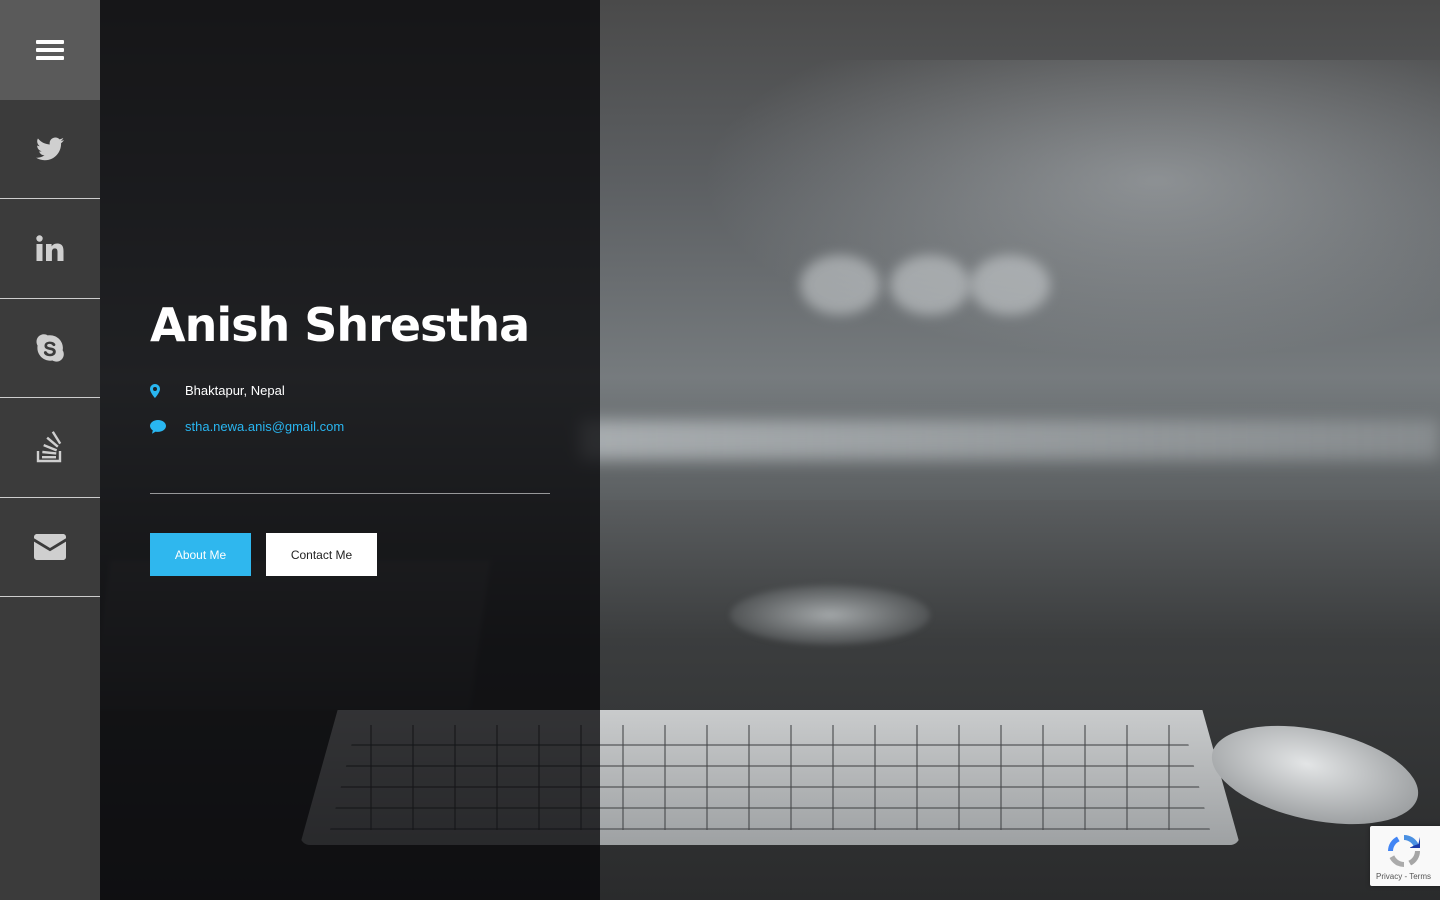 The image size is (1440, 900). I want to click on sidebar-item-twitter, so click(50, 149).